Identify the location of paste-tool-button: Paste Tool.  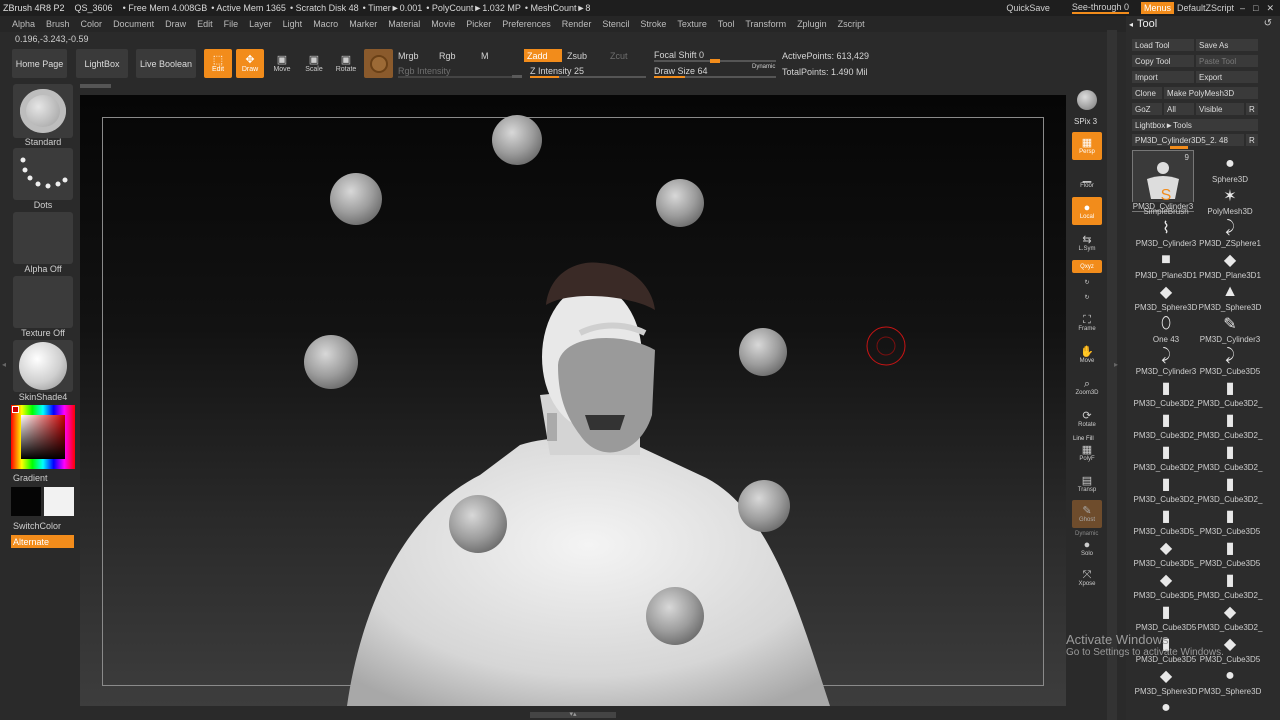
(1227, 61).